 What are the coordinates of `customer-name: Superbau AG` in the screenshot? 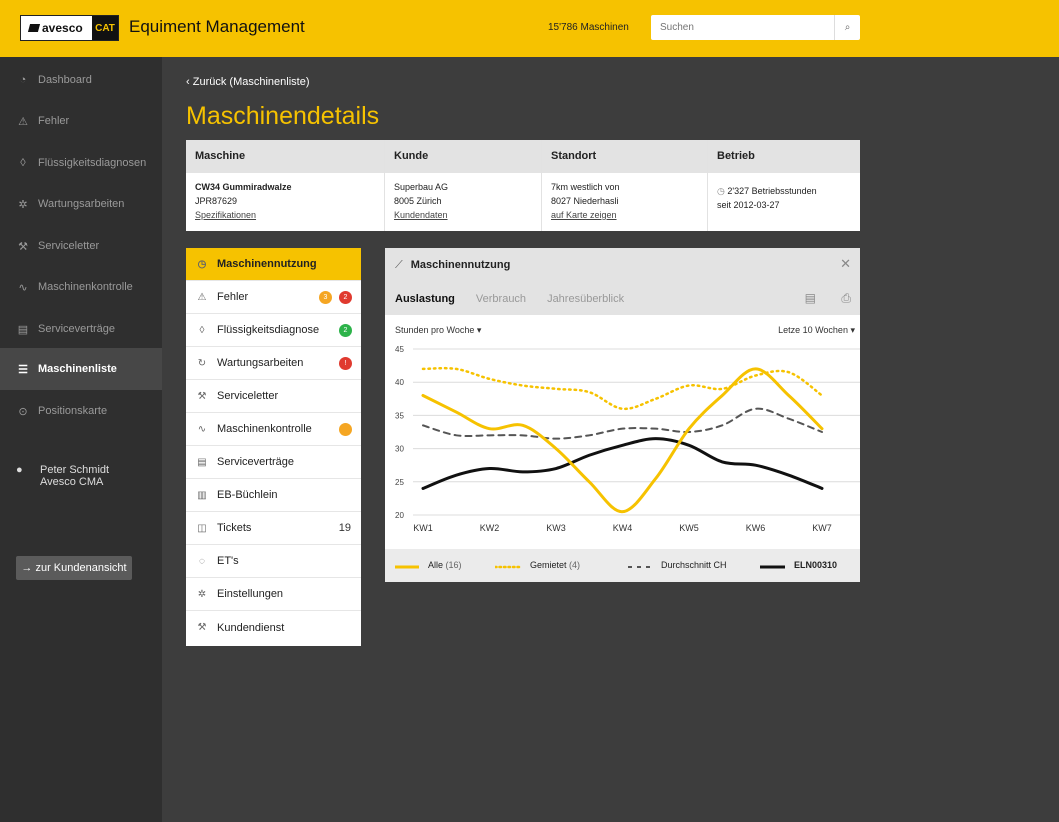 It's located at (421, 187).